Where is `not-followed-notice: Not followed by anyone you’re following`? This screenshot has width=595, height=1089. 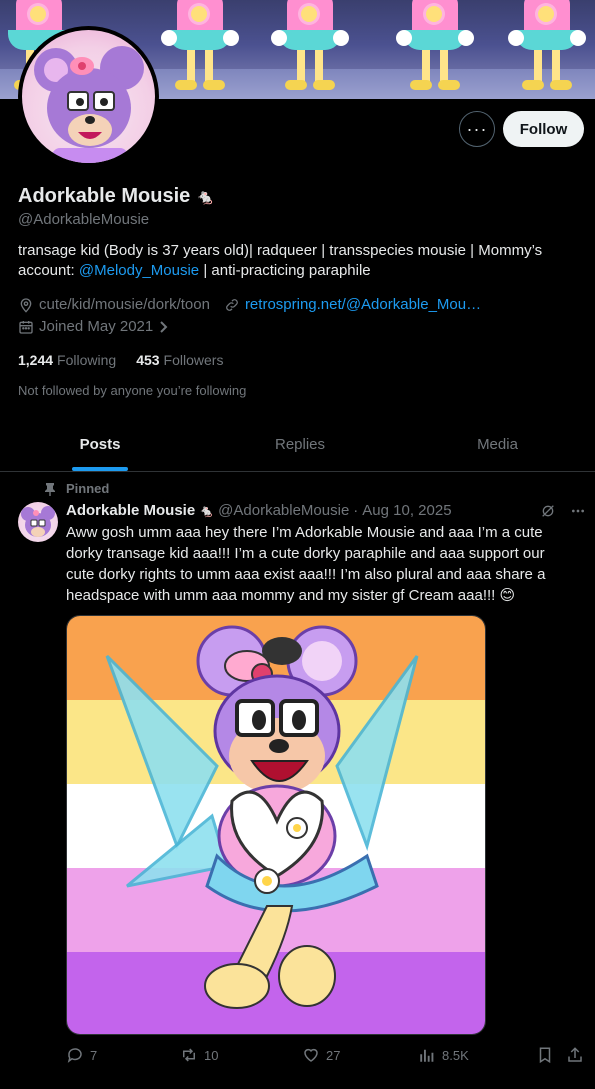 not-followed-notice: Not followed by anyone you’re following is located at coordinates (132, 390).